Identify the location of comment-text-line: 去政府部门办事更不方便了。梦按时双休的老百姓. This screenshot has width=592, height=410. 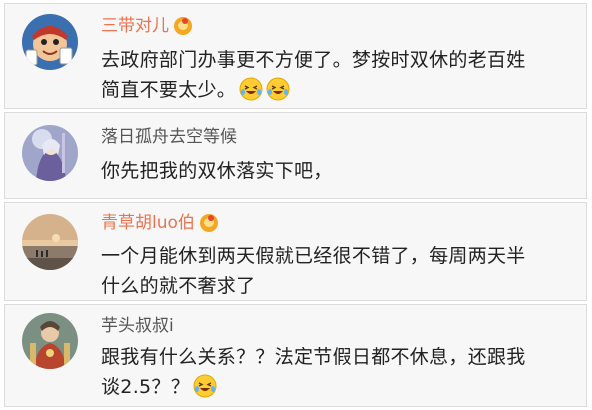
(313, 60).